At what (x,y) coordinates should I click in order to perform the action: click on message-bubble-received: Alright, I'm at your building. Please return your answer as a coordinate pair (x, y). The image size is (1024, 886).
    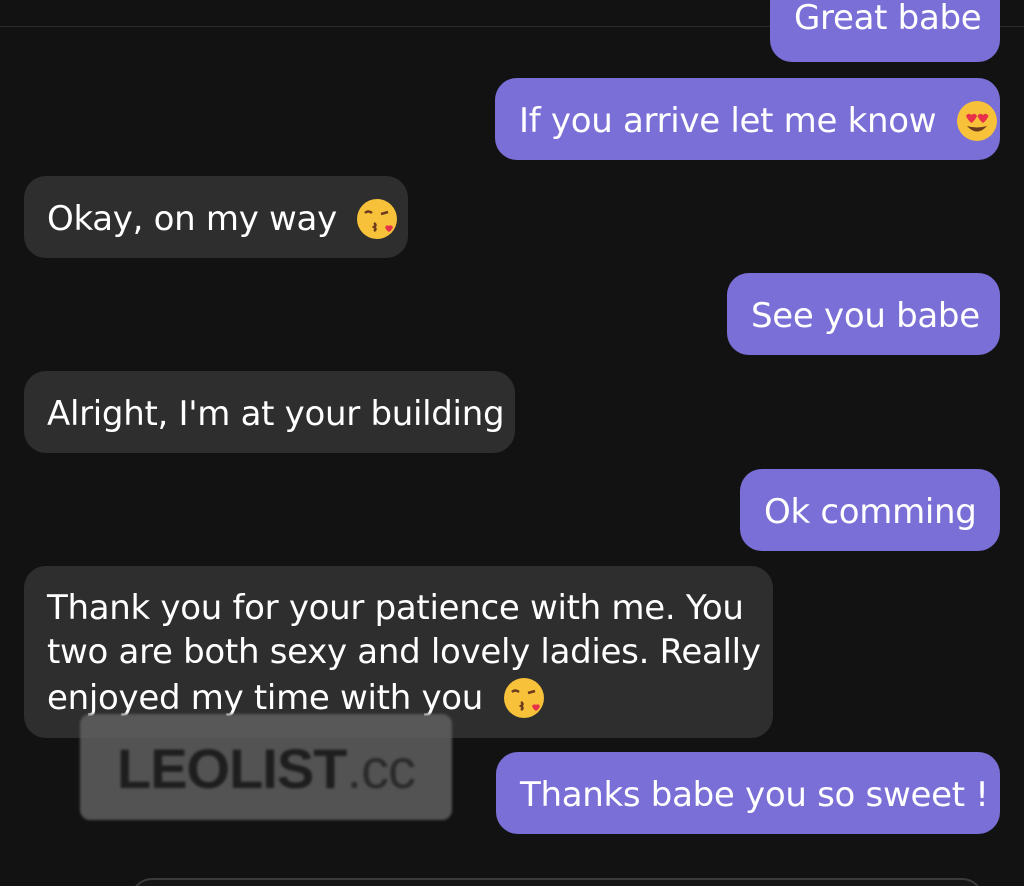
    Looking at the image, I should click on (269, 412).